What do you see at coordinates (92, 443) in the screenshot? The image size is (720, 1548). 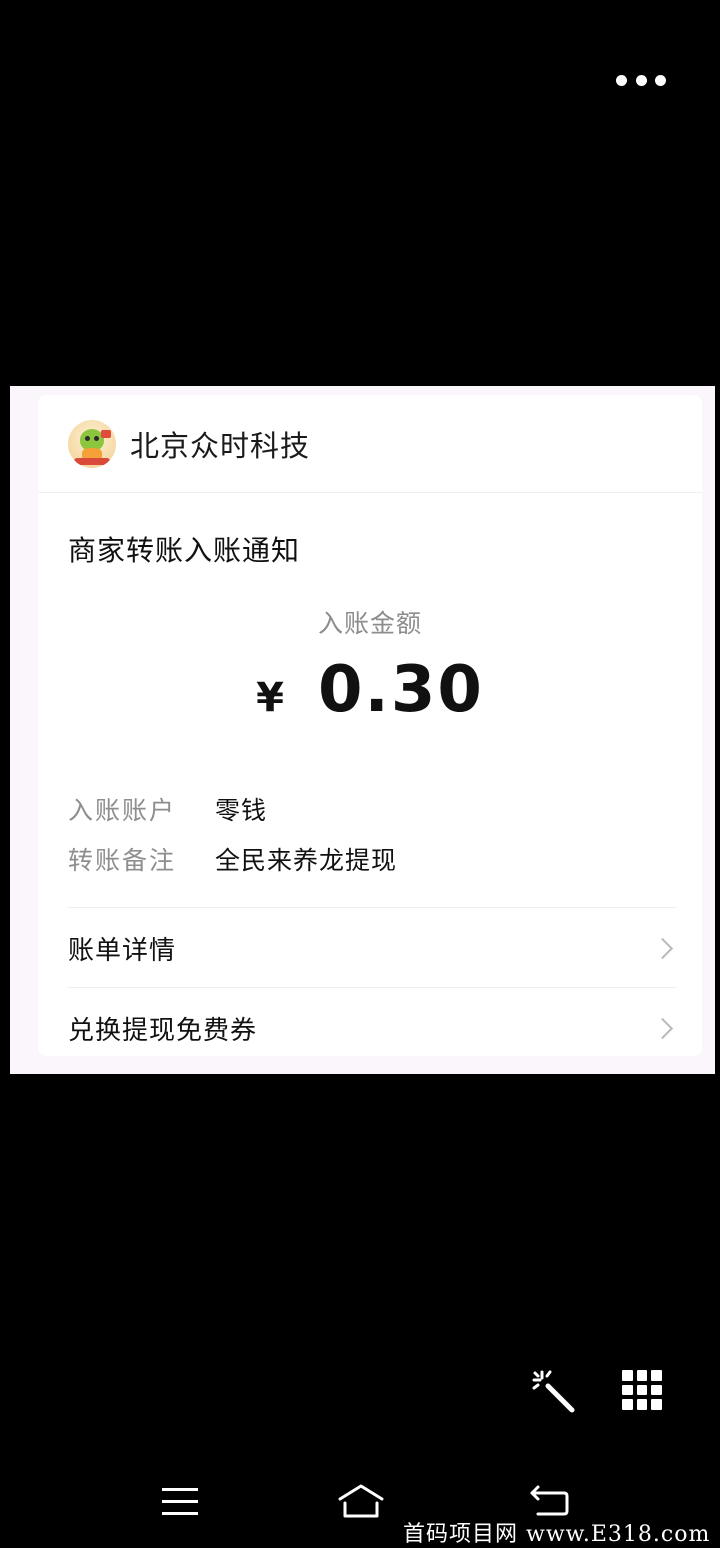 I see `merchant-avatar-icon` at bounding box center [92, 443].